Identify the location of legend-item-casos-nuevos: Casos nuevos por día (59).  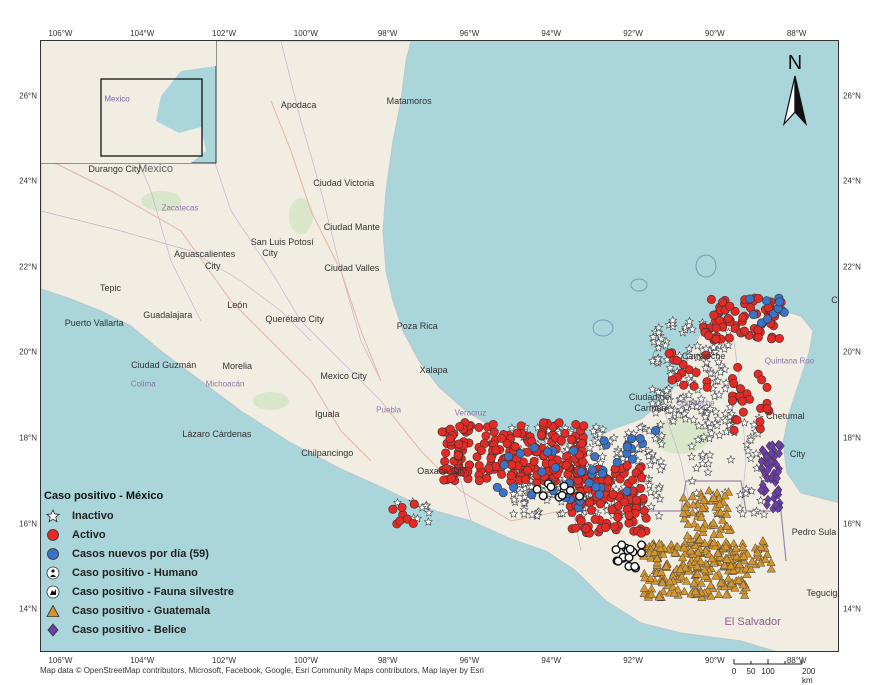
(164, 553).